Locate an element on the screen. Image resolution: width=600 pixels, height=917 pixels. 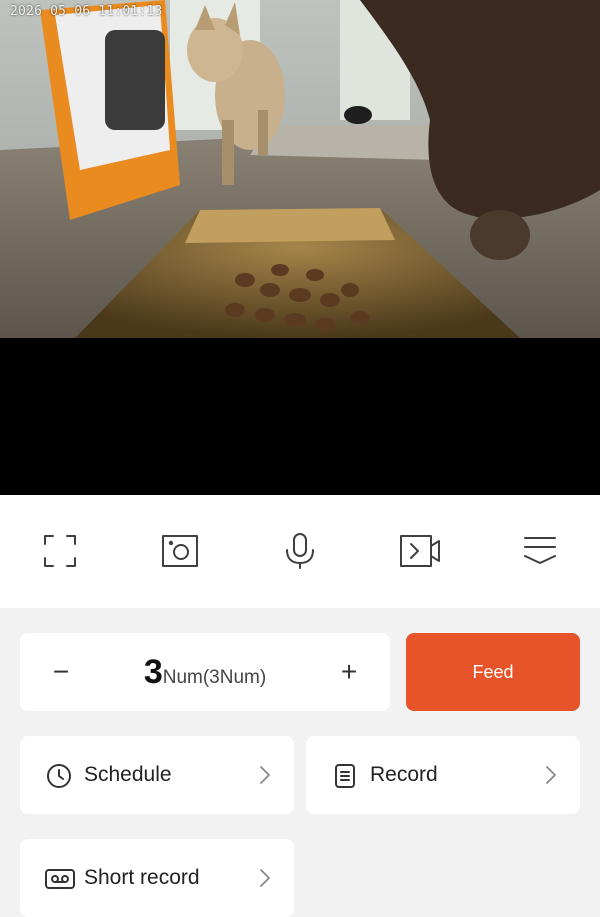
video-record-button is located at coordinates (420, 551).